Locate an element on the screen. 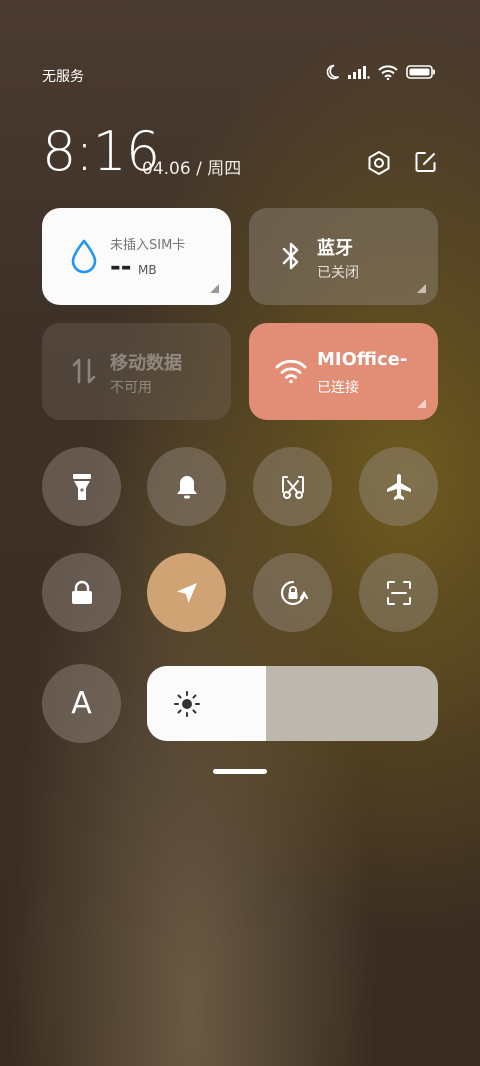  water-drop-icon is located at coordinates (84, 256).